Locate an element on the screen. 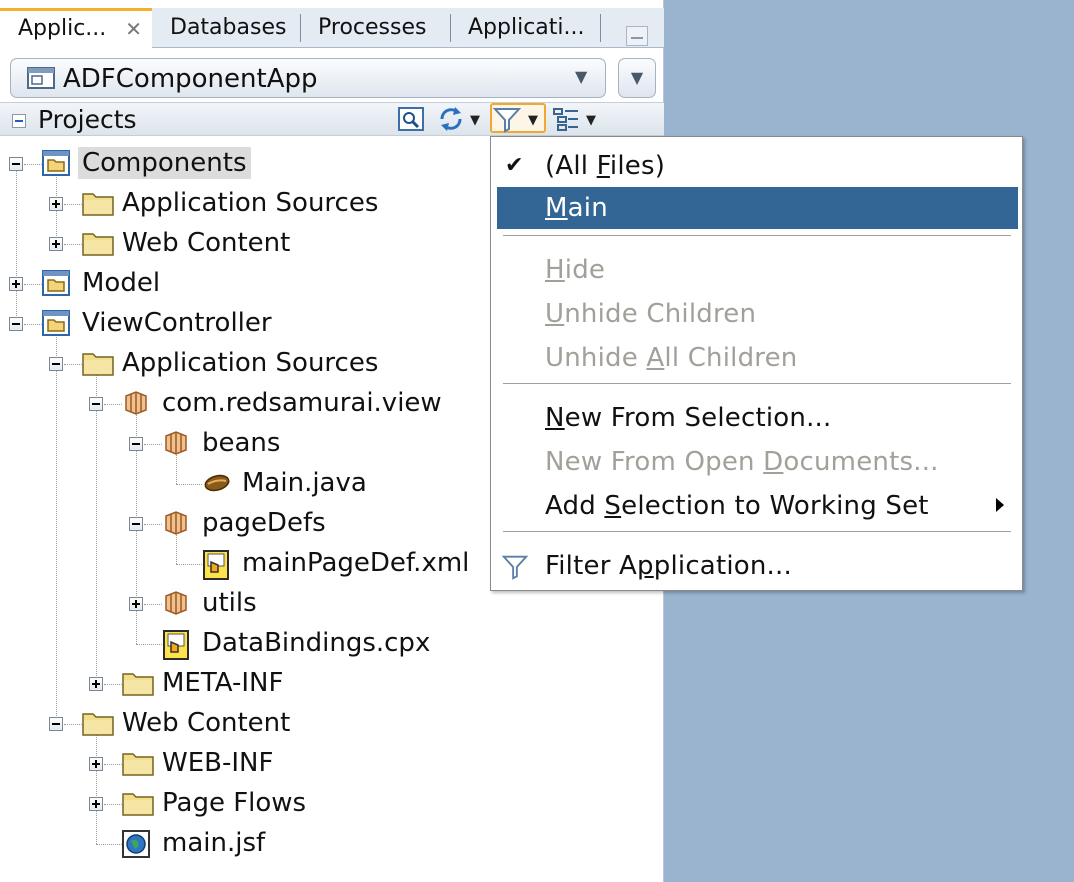 The image size is (1074, 882). tree-node-label: DataBindings.cpx is located at coordinates (316, 643).